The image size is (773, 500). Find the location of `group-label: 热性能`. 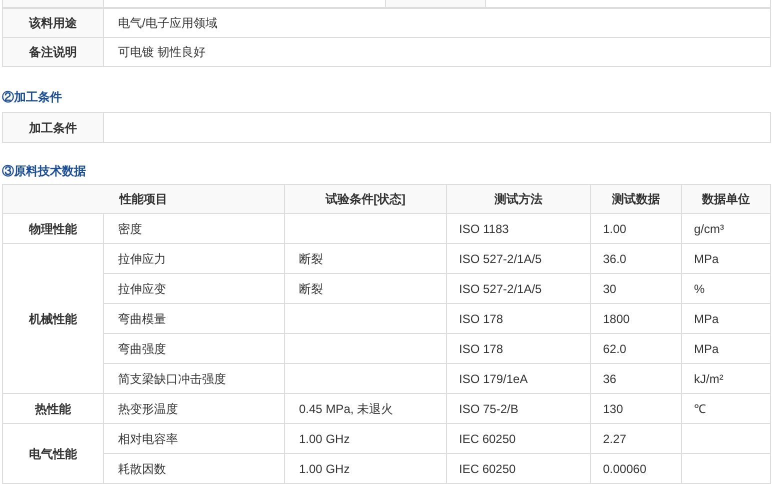

group-label: 热性能 is located at coordinates (53, 409).